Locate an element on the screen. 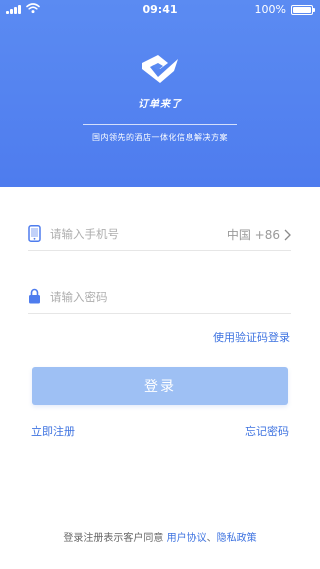 The height and width of the screenshot is (569, 320). privacy-policy-link: 隐私政策 is located at coordinates (237, 538).